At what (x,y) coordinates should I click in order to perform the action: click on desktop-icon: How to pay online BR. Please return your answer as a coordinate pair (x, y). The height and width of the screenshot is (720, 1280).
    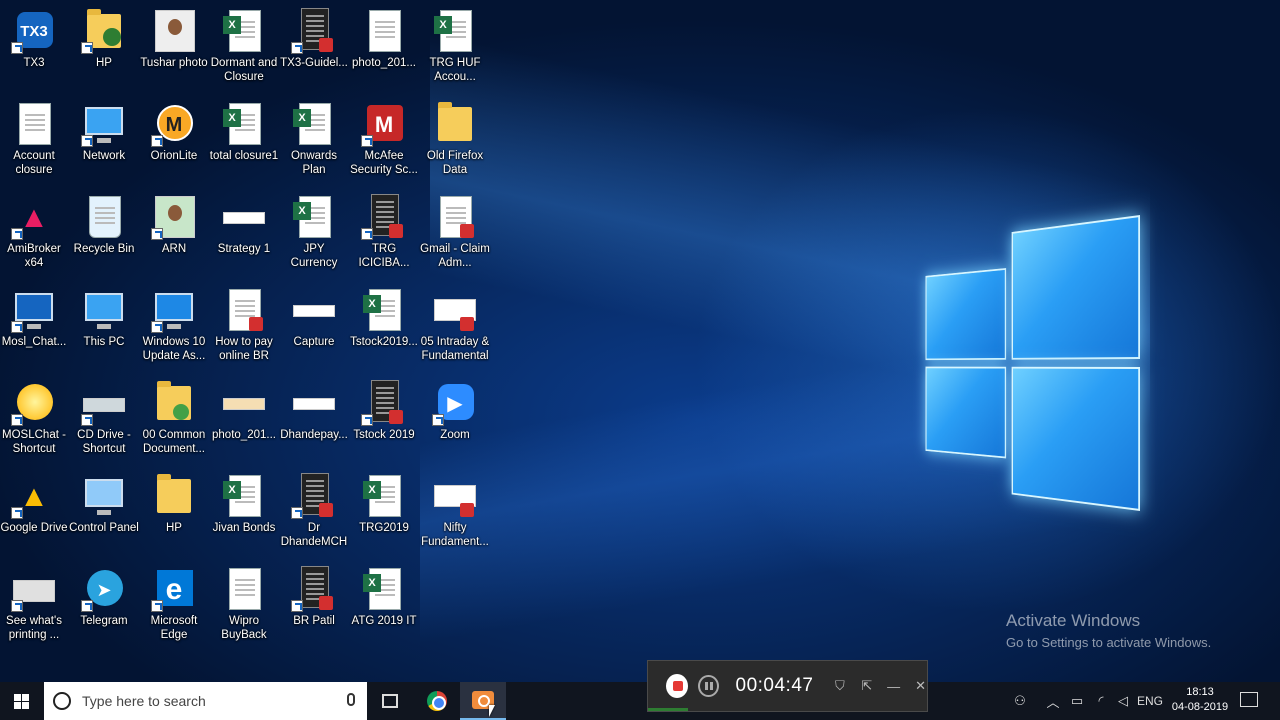
    Looking at the image, I should click on (244, 328).